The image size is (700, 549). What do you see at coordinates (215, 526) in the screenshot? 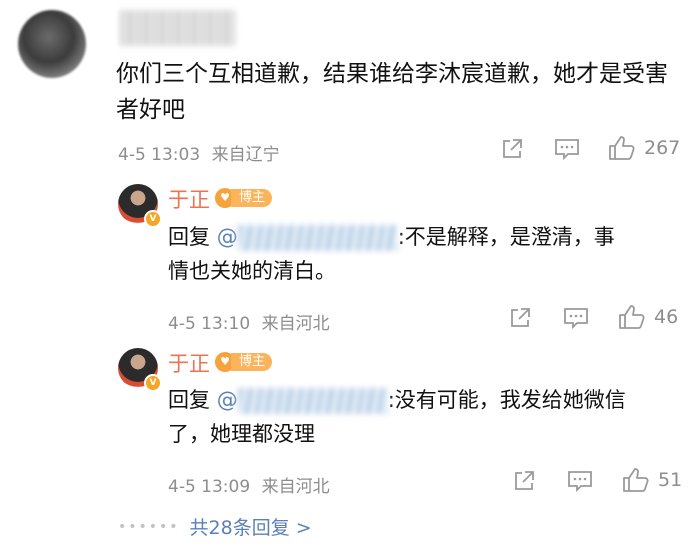
I see `more-replies-link: •••••• 共28条回复 >` at bounding box center [215, 526].